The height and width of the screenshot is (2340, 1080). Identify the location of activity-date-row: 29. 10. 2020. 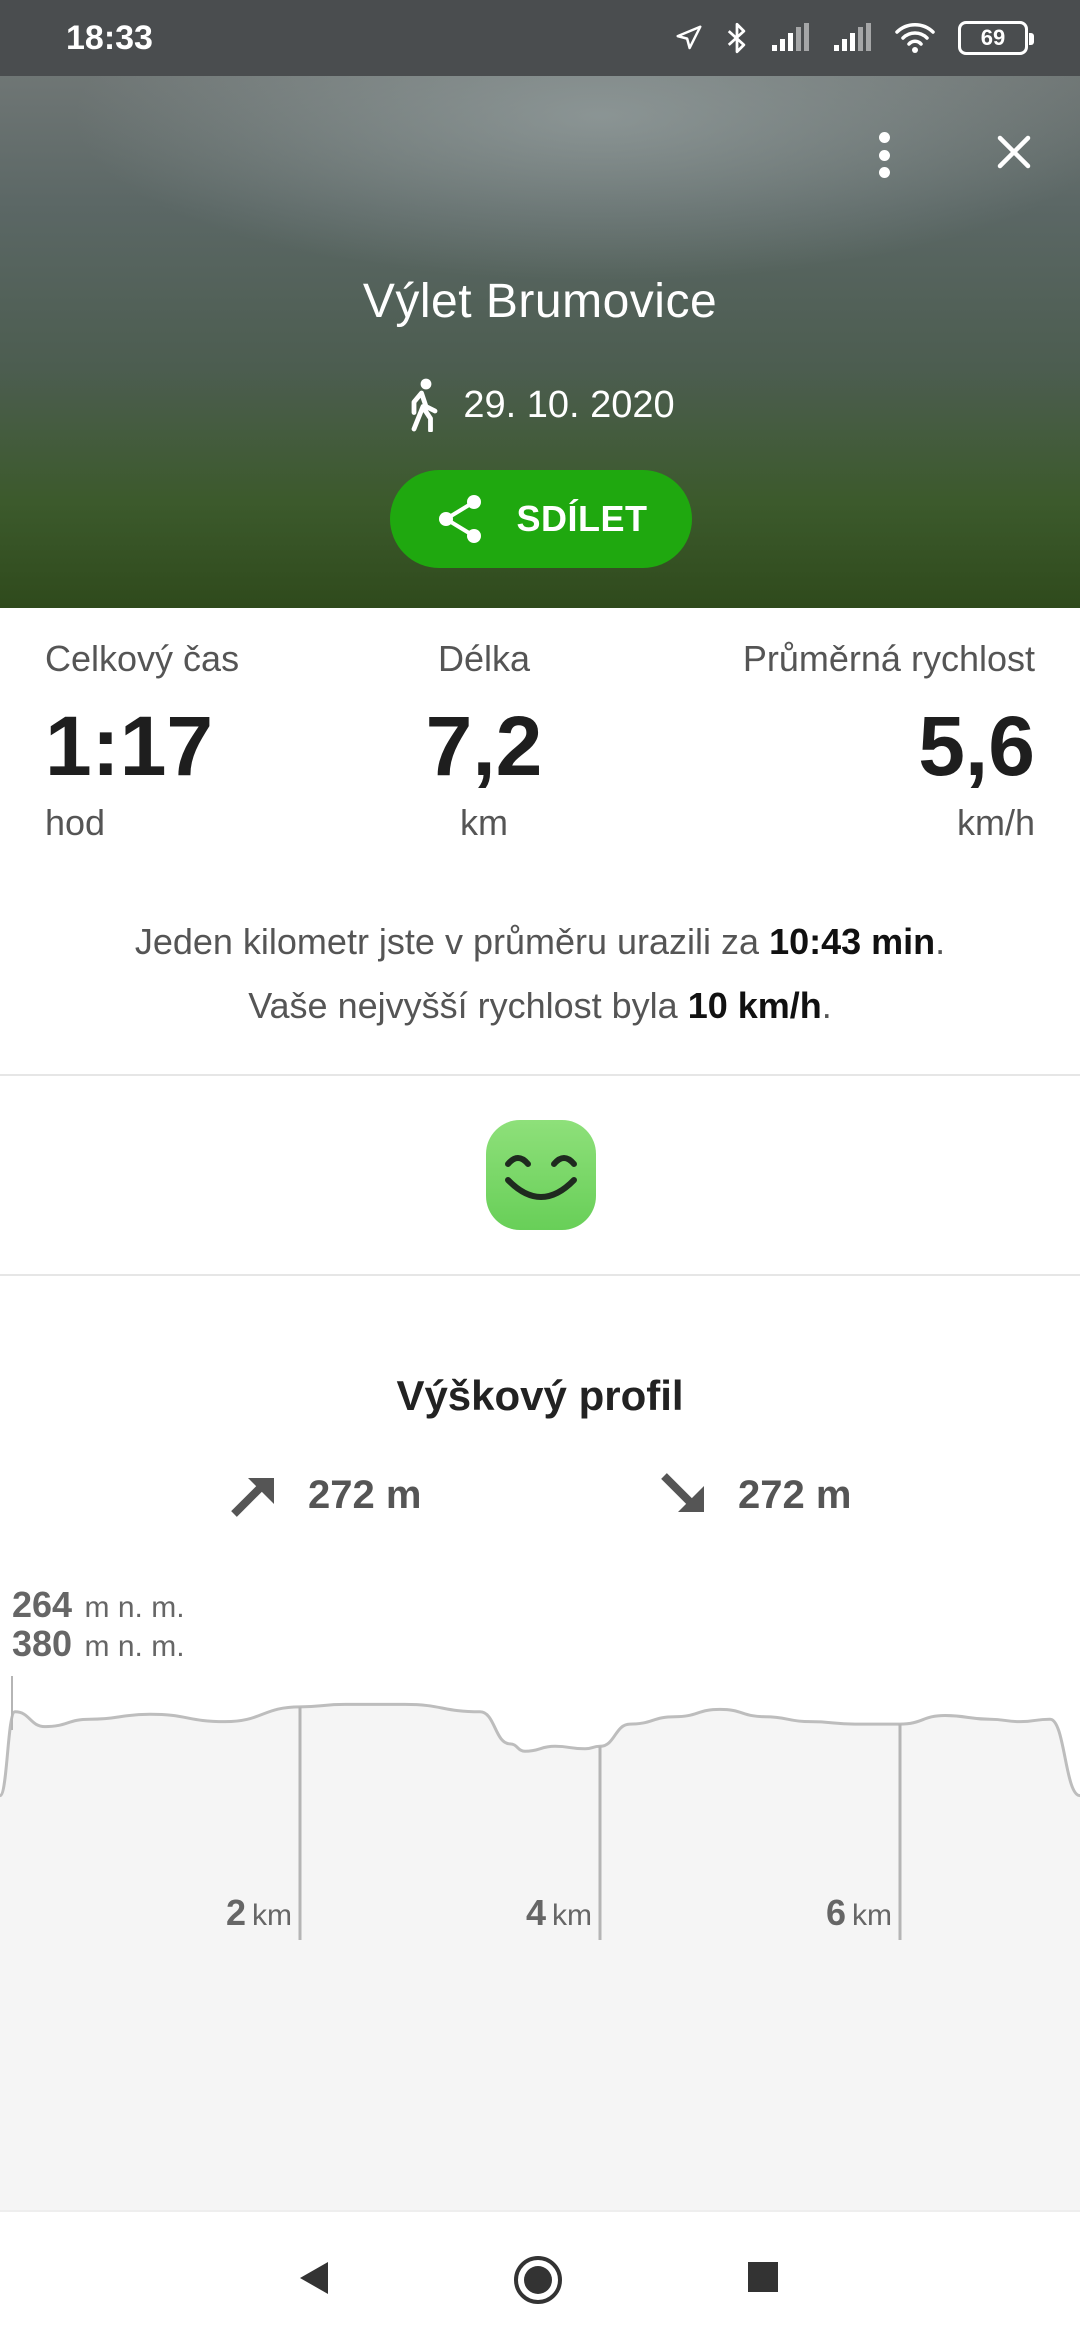
(540, 405).